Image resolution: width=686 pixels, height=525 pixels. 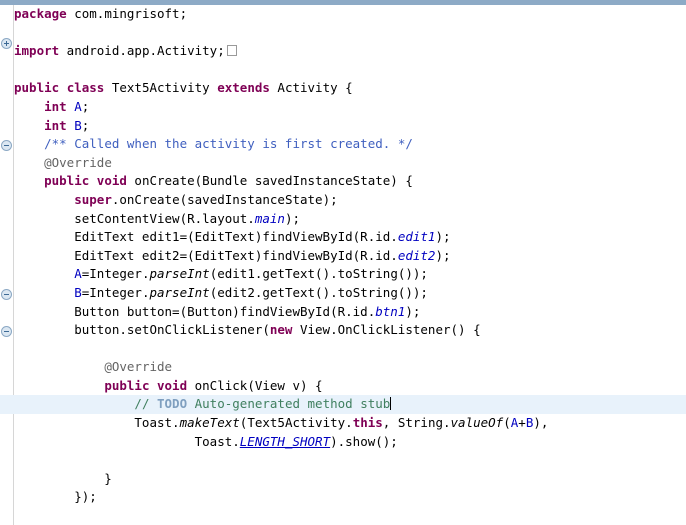 What do you see at coordinates (134, 218) in the screenshot?
I see `code-token-plain: setContentView(R.layout.` at bounding box center [134, 218].